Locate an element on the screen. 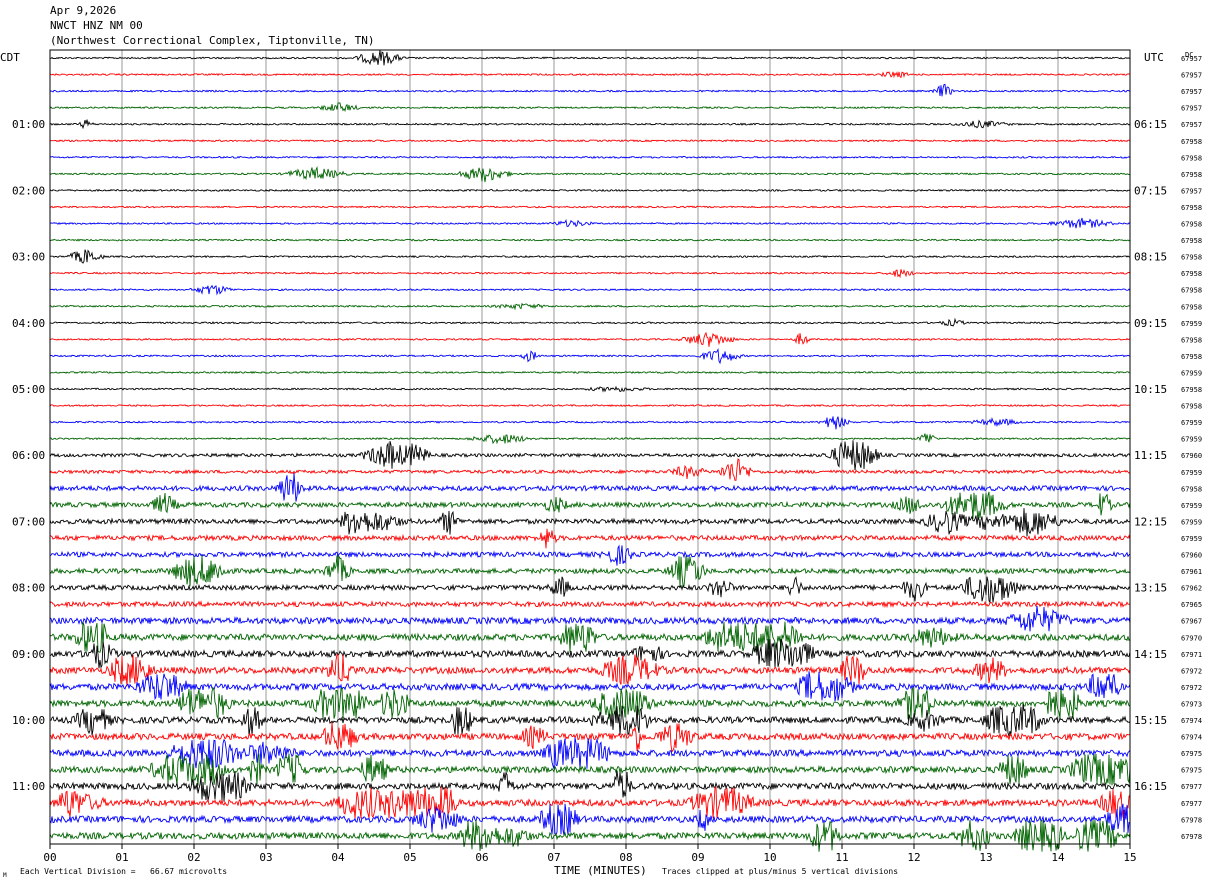 This screenshot has width=1210, height=886. dc-offset-label: 67971 is located at coordinates (1191, 655).